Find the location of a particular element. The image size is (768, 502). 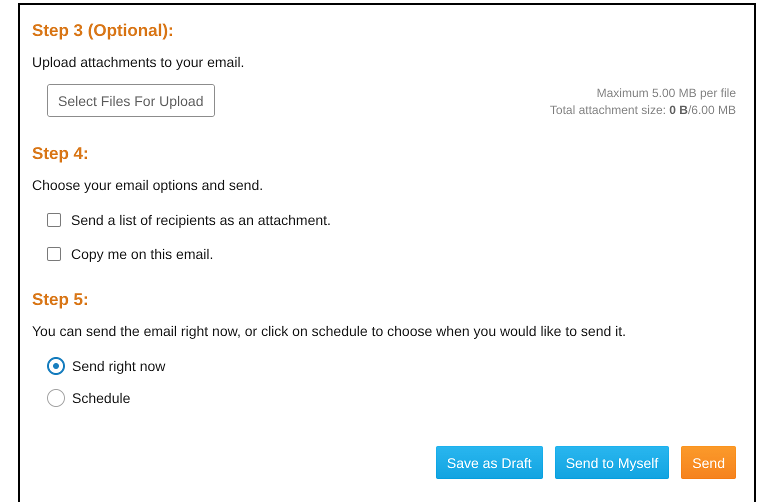

limit-text: Total attachment size: 0 B/6.00 MB is located at coordinates (643, 110).